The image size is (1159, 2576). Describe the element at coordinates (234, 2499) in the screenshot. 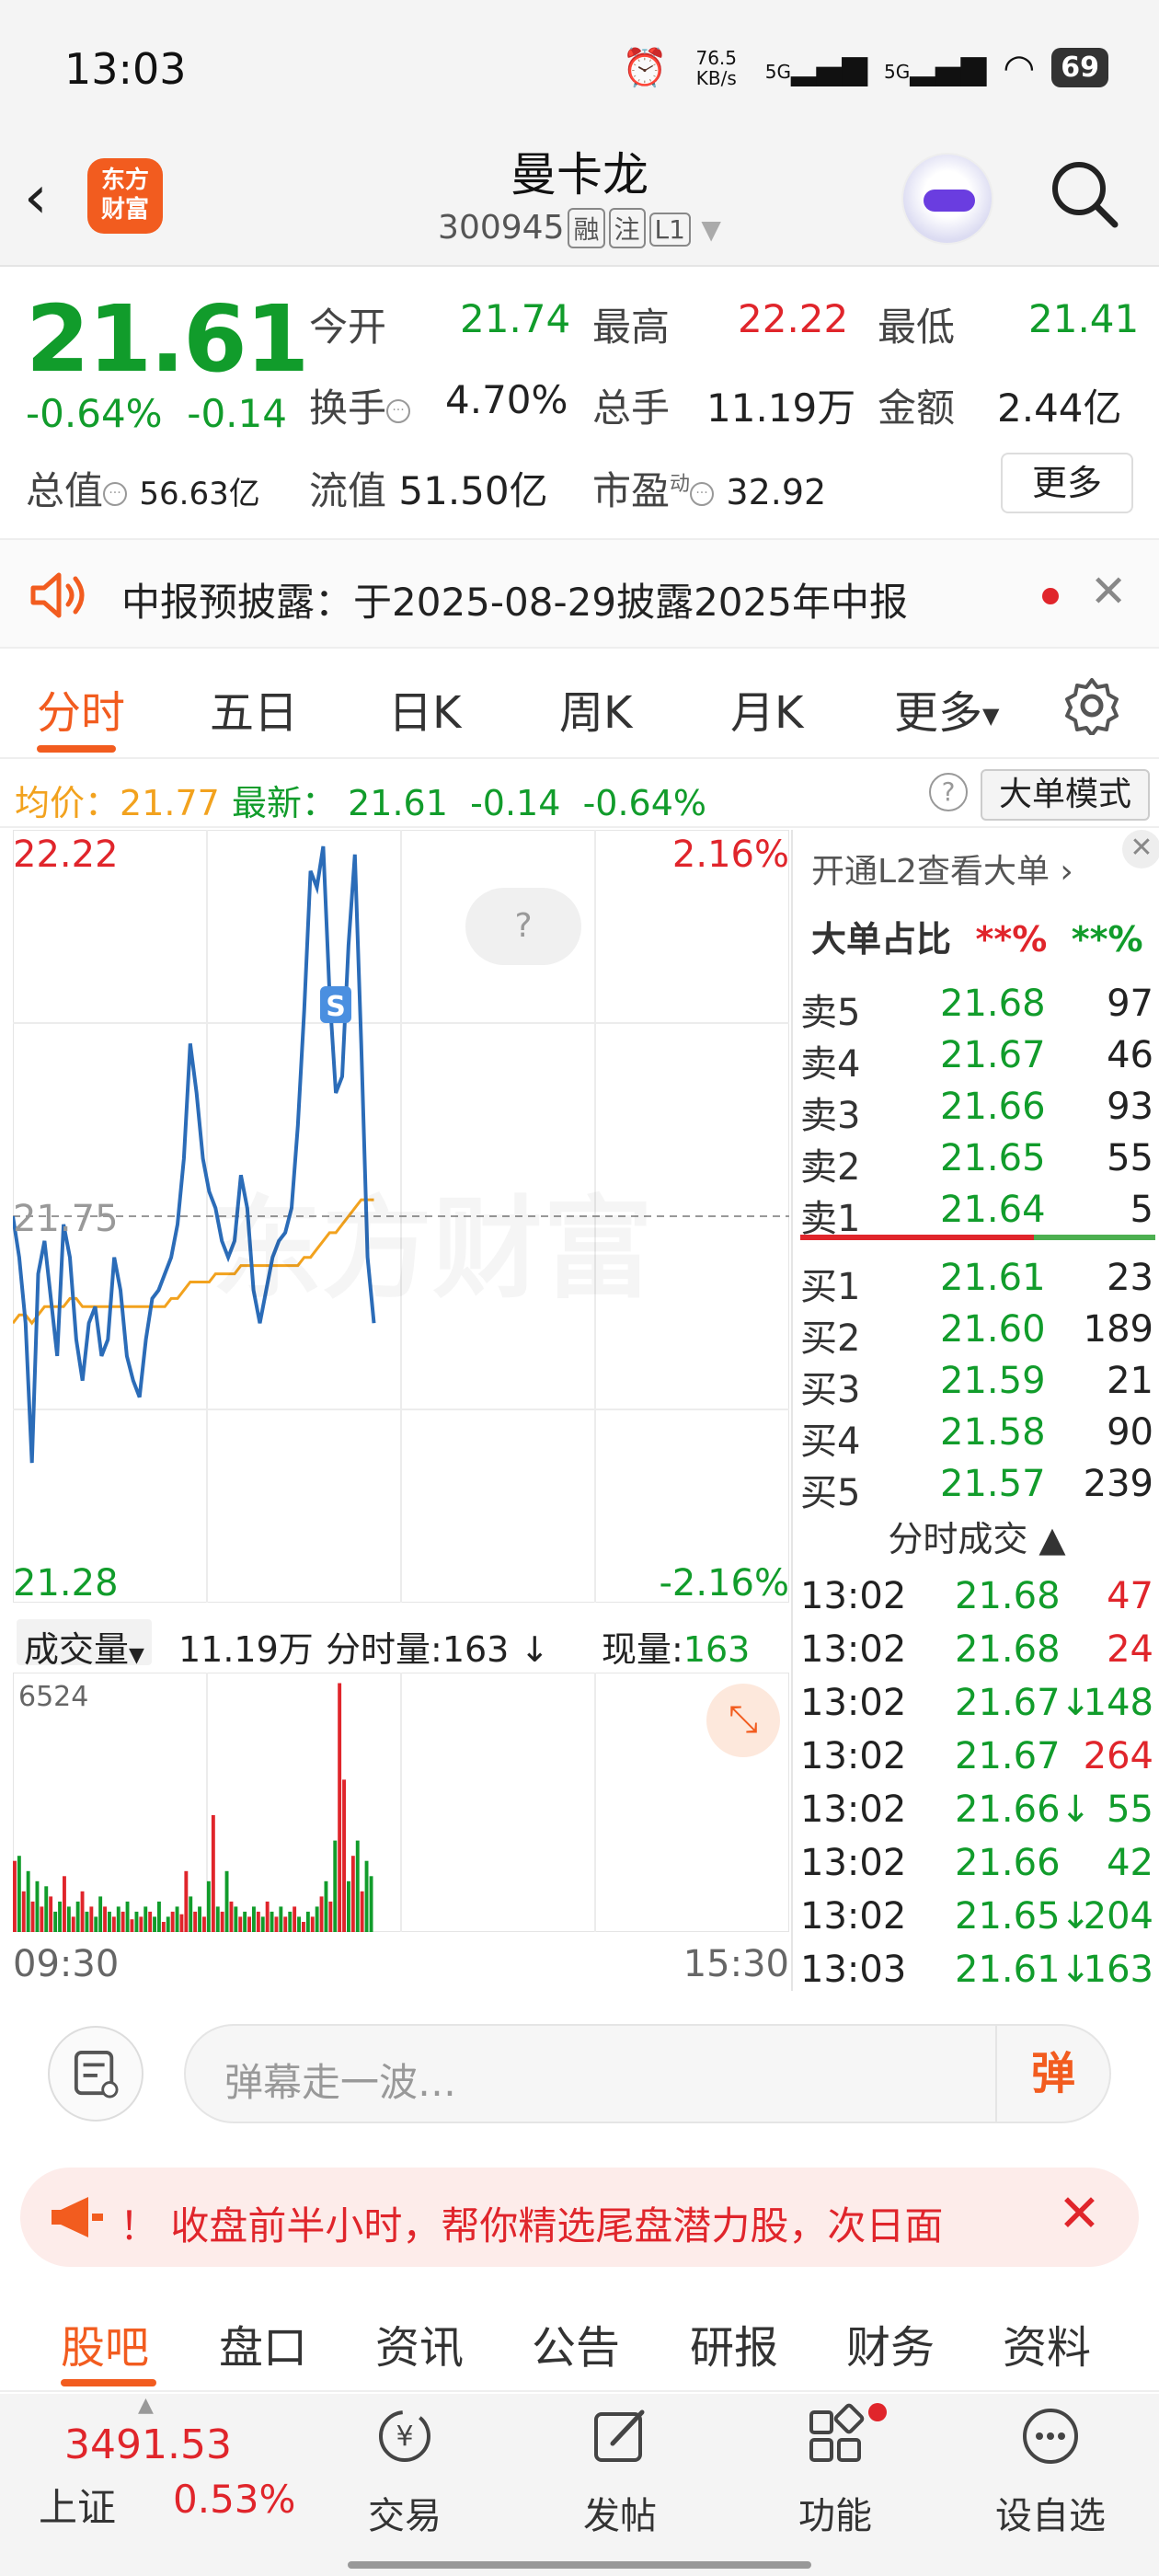

I see `index-change: 0.53%` at that location.